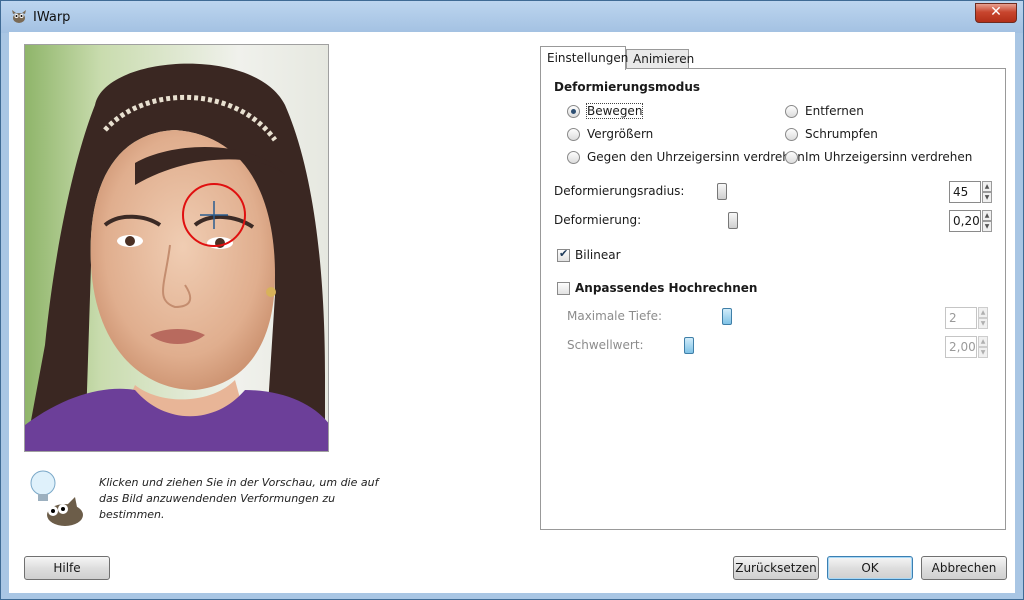 The width and height of the screenshot is (1024, 600). What do you see at coordinates (598, 220) in the screenshot?
I see `amount-label: Deformierung:` at bounding box center [598, 220].